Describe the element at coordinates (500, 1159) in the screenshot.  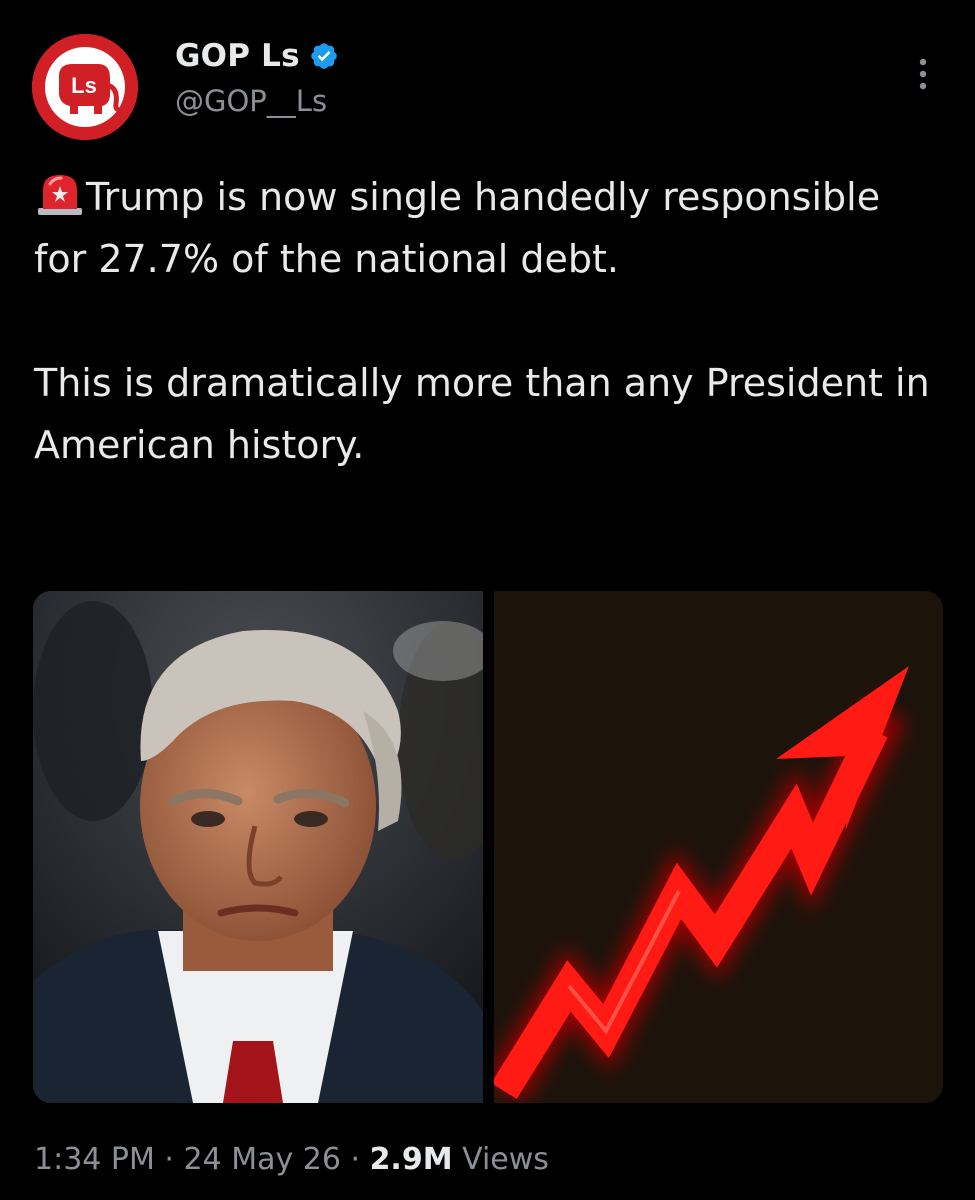
I see `views-label: Views` at that location.